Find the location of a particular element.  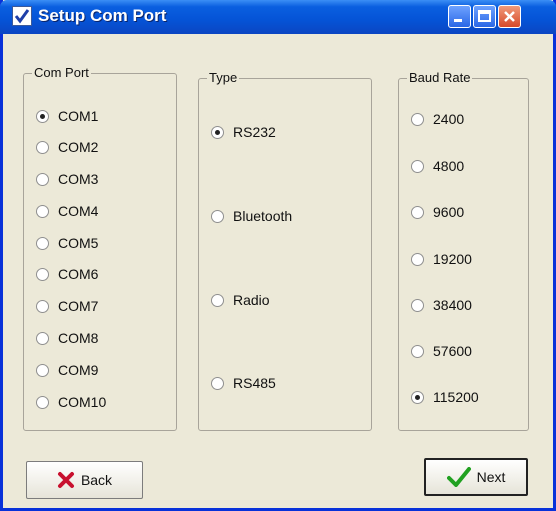

close-button is located at coordinates (509, 16).